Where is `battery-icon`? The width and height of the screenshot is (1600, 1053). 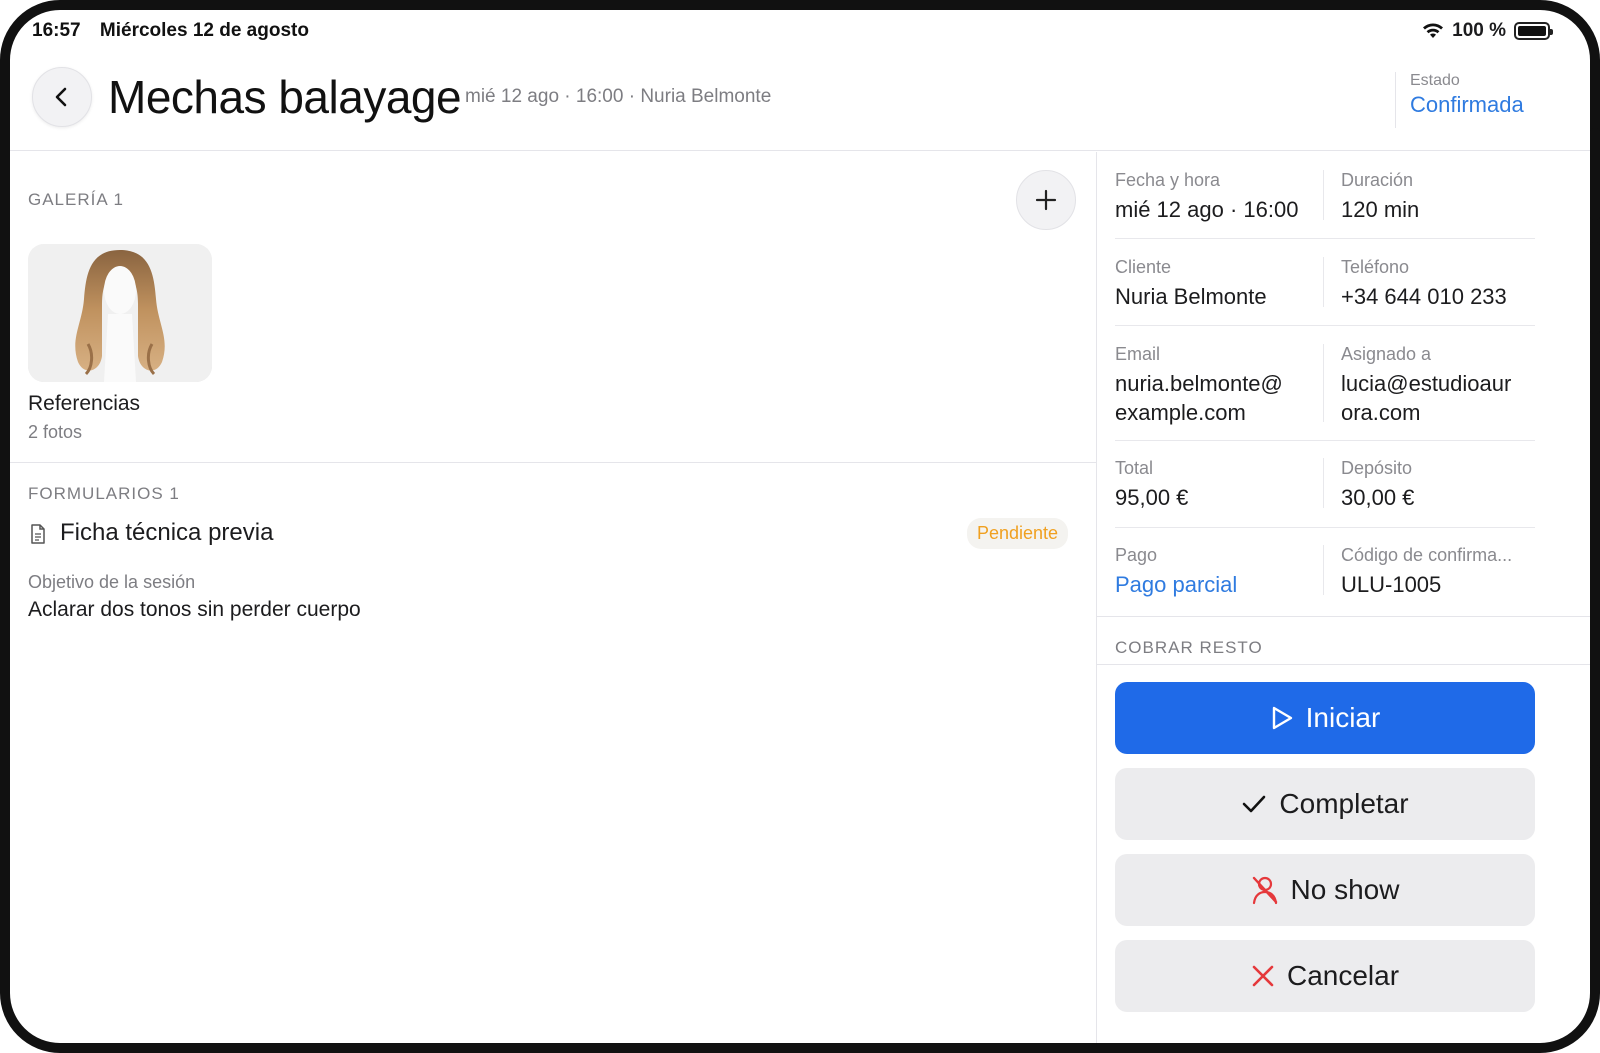 battery-icon is located at coordinates (1533, 31).